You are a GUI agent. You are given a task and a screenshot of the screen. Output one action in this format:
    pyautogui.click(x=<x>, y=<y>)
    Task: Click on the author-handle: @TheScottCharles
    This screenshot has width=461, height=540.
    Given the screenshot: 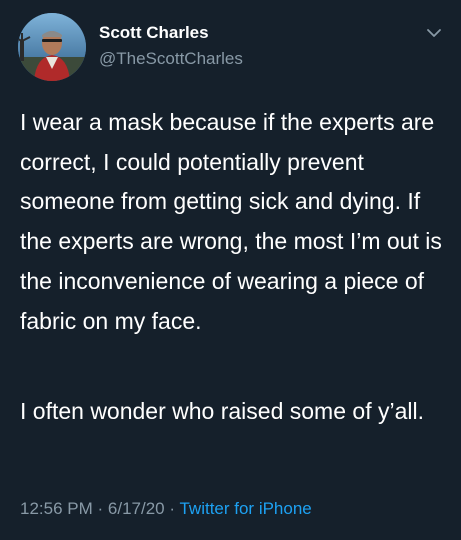 What is the action you would take?
    pyautogui.click(x=171, y=59)
    